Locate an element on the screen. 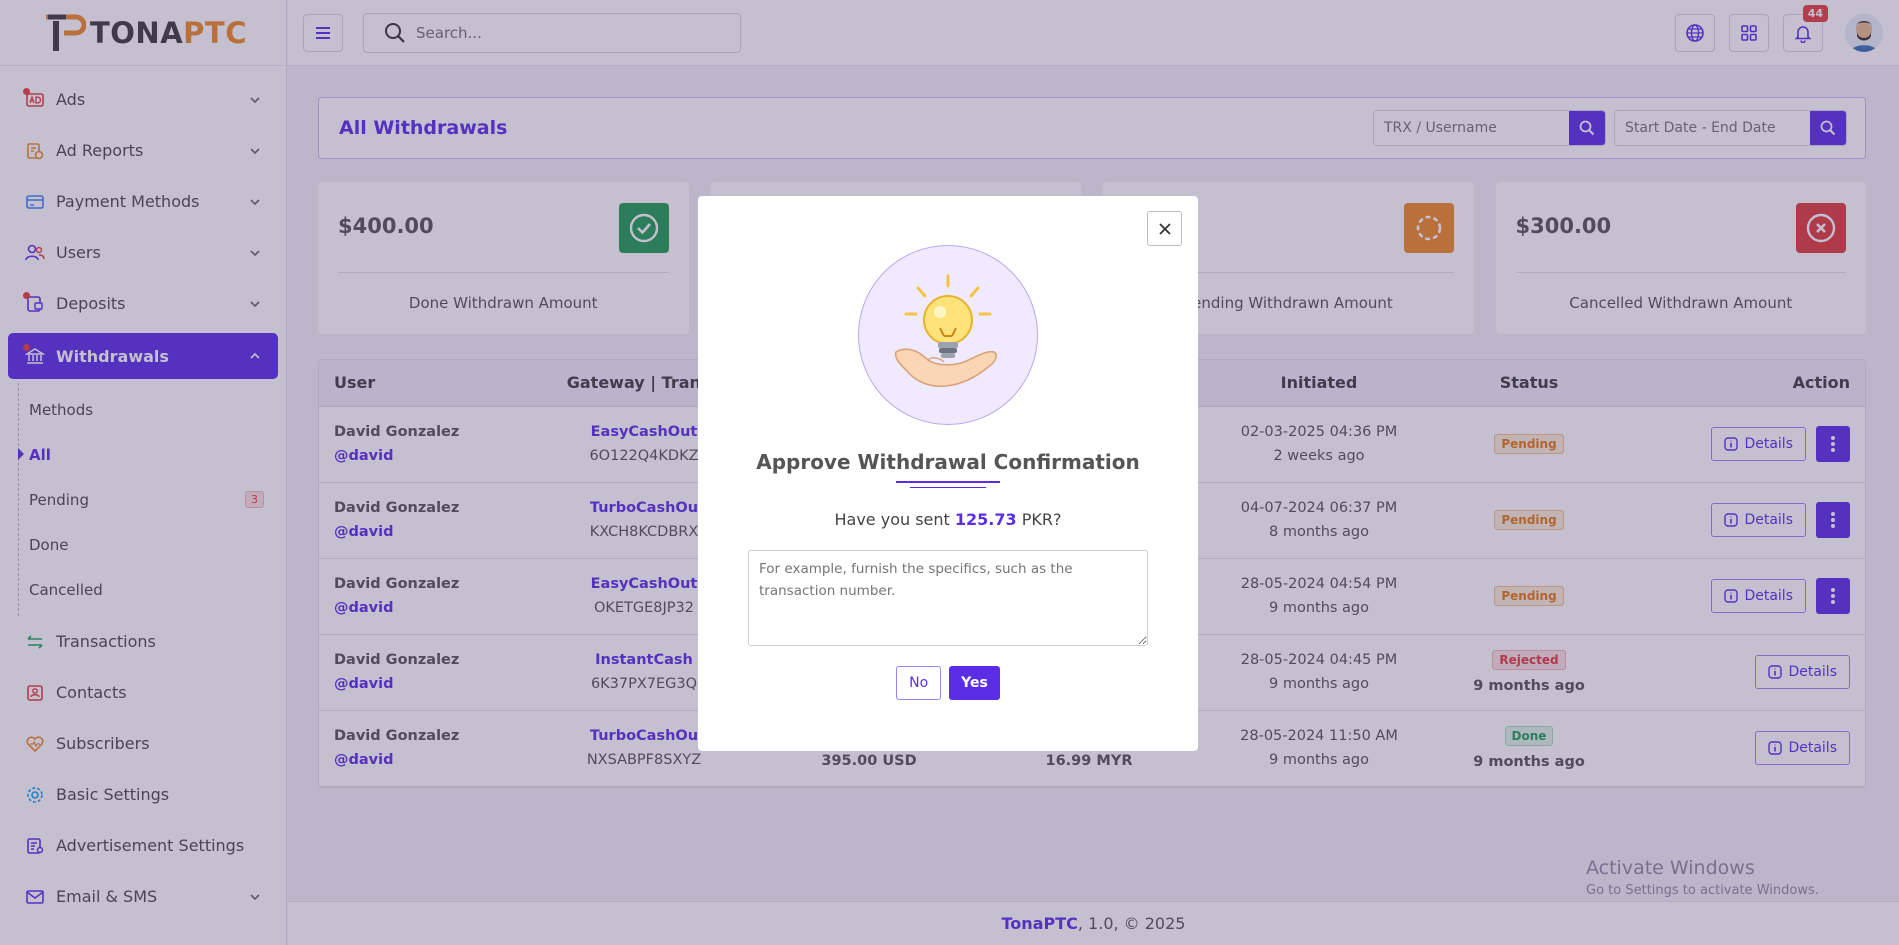 The width and height of the screenshot is (1899, 945). modal-title: Approve Withdrawal Confirmation is located at coordinates (948, 462).